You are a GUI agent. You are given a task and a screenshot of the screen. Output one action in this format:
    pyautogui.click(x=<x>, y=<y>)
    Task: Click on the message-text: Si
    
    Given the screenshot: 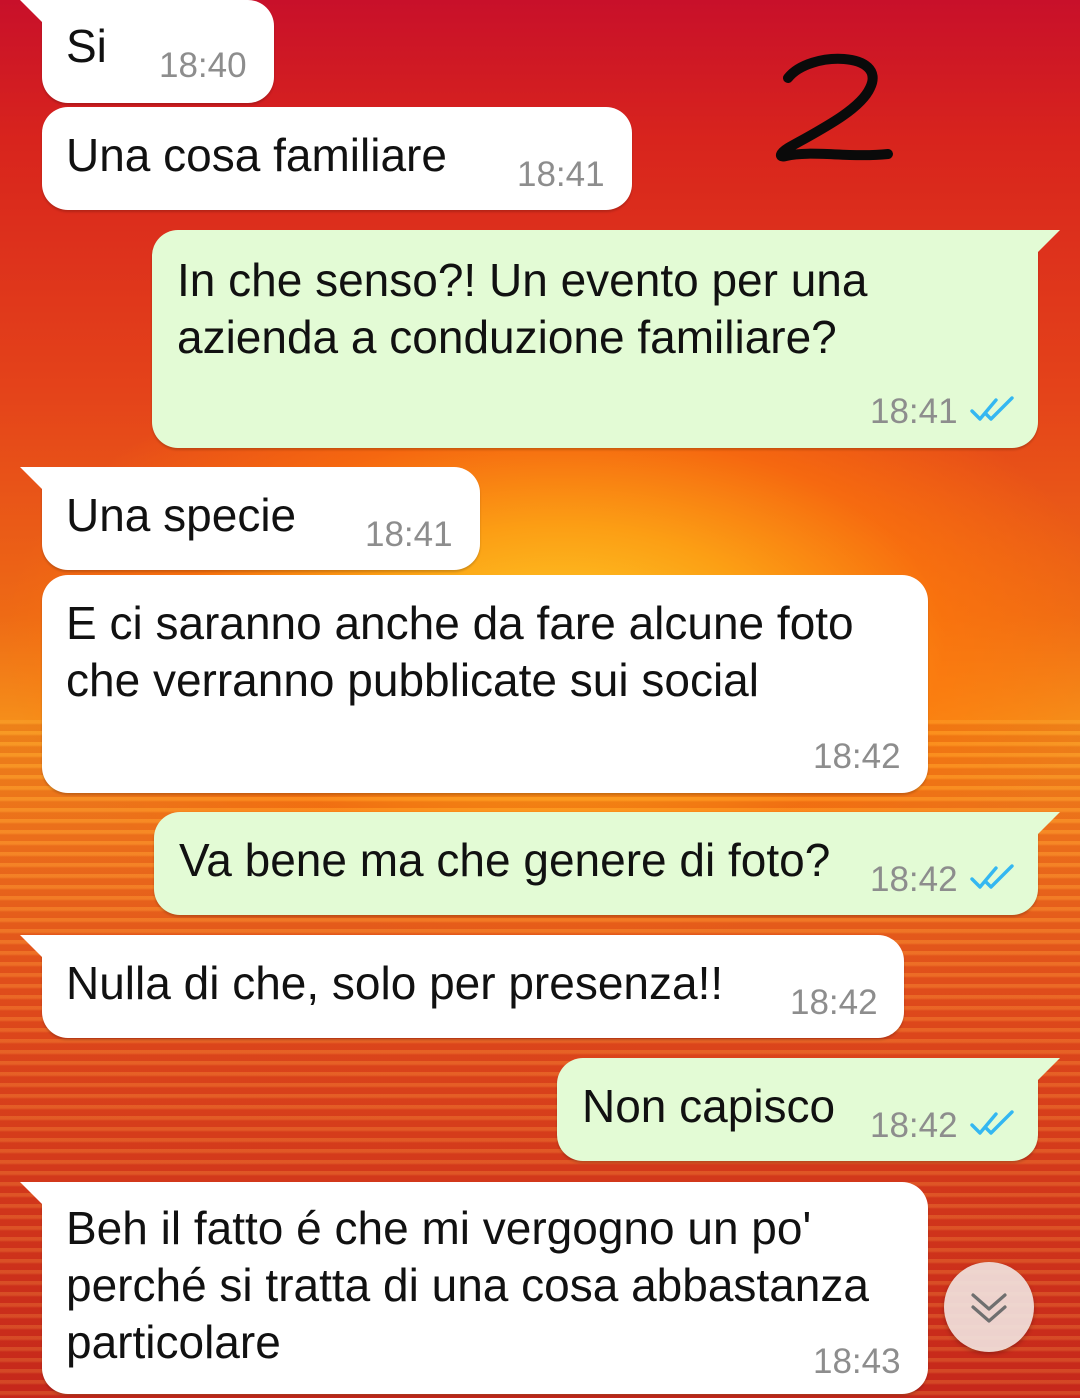 What is the action you would take?
    pyautogui.click(x=86, y=46)
    